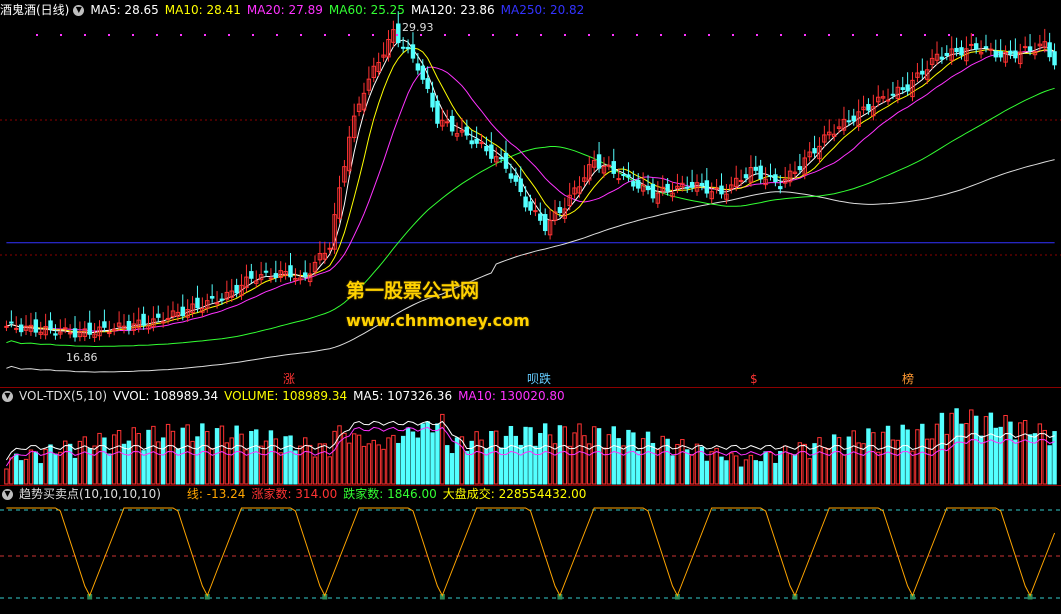 The image size is (1061, 614). What do you see at coordinates (511, 396) in the screenshot?
I see `volume-label-3: MA10: 130020.80` at bounding box center [511, 396].